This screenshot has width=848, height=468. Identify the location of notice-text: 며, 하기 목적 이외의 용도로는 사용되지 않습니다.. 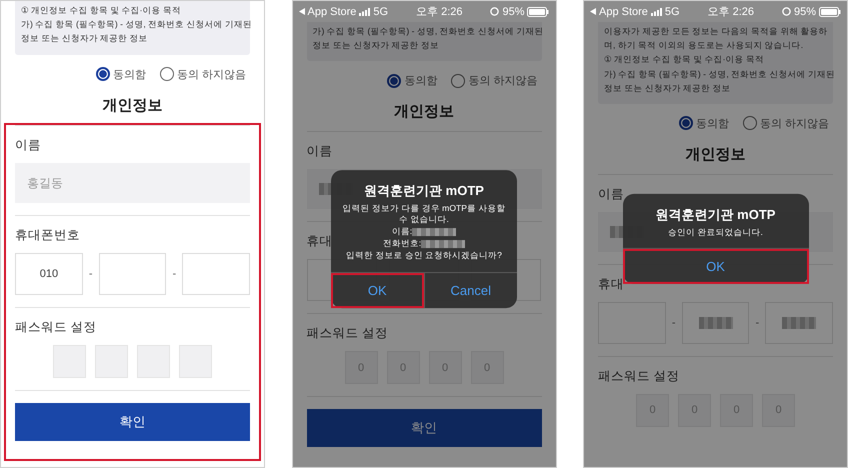
(704, 46).